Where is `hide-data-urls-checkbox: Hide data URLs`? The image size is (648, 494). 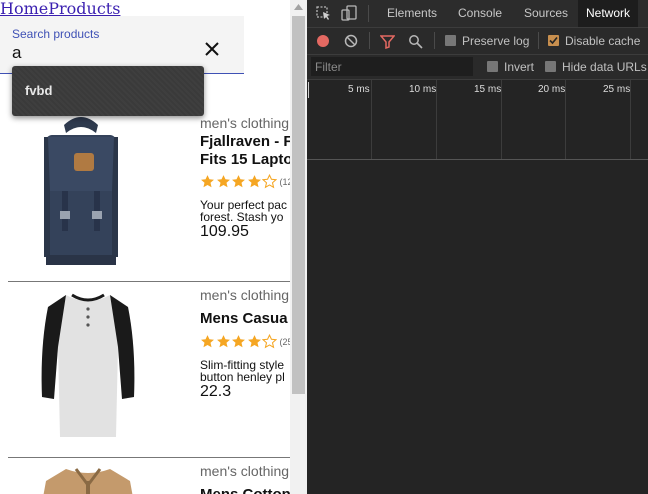
hide-data-urls-checkbox: Hide data URLs is located at coordinates (596, 67).